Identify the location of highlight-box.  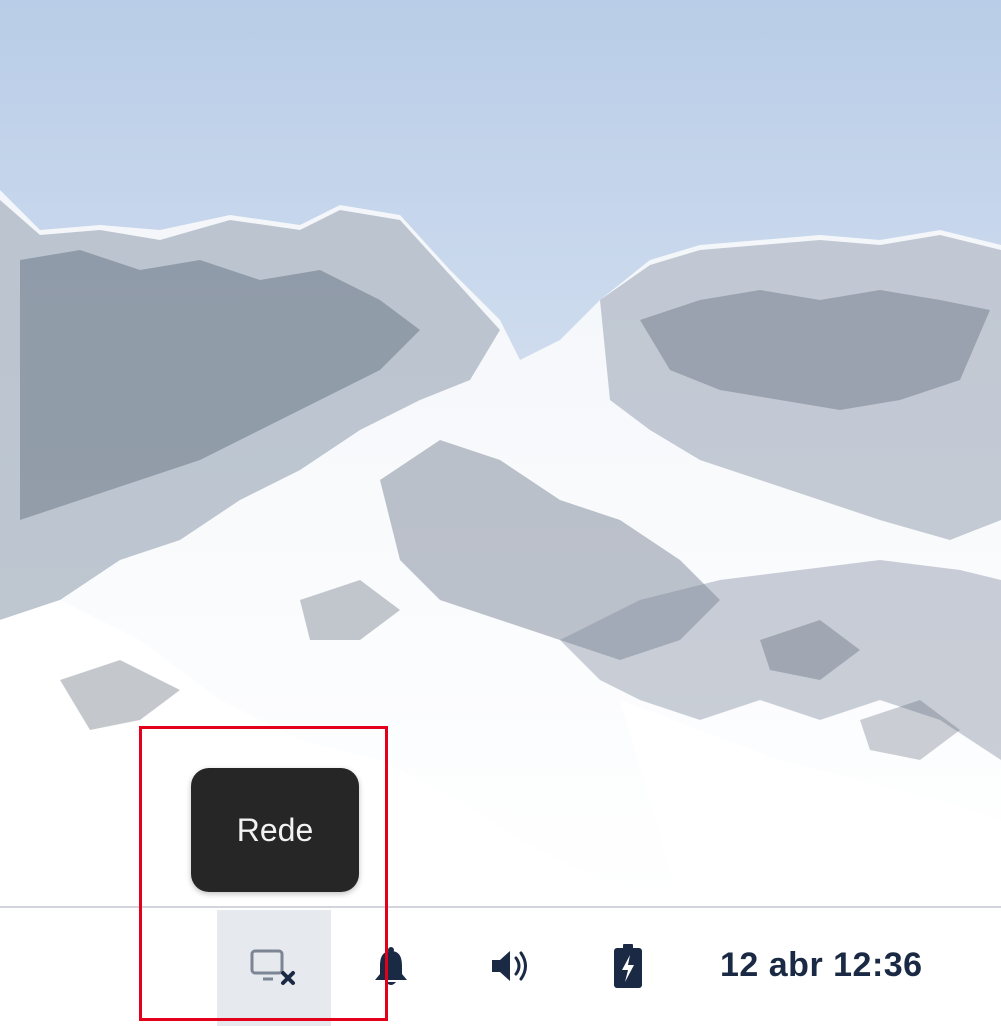
(263, 873).